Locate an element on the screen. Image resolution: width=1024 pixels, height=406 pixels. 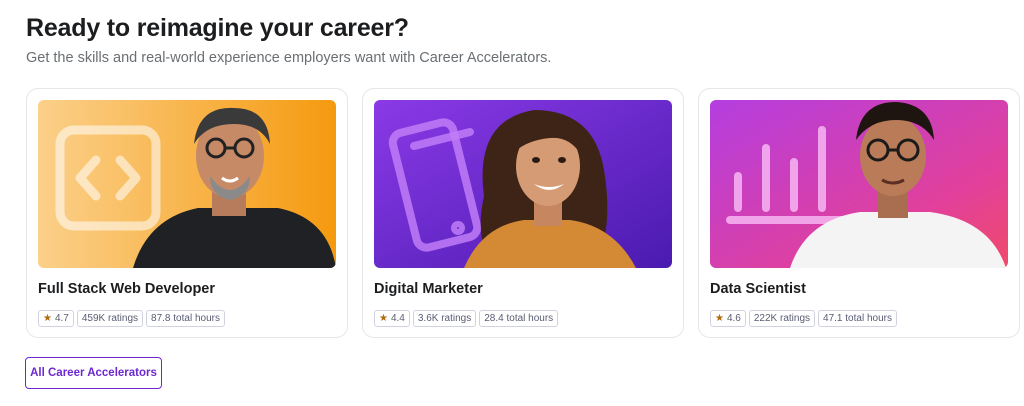
all-career-accelerators-button: All Career Accelerators is located at coordinates (93, 373).